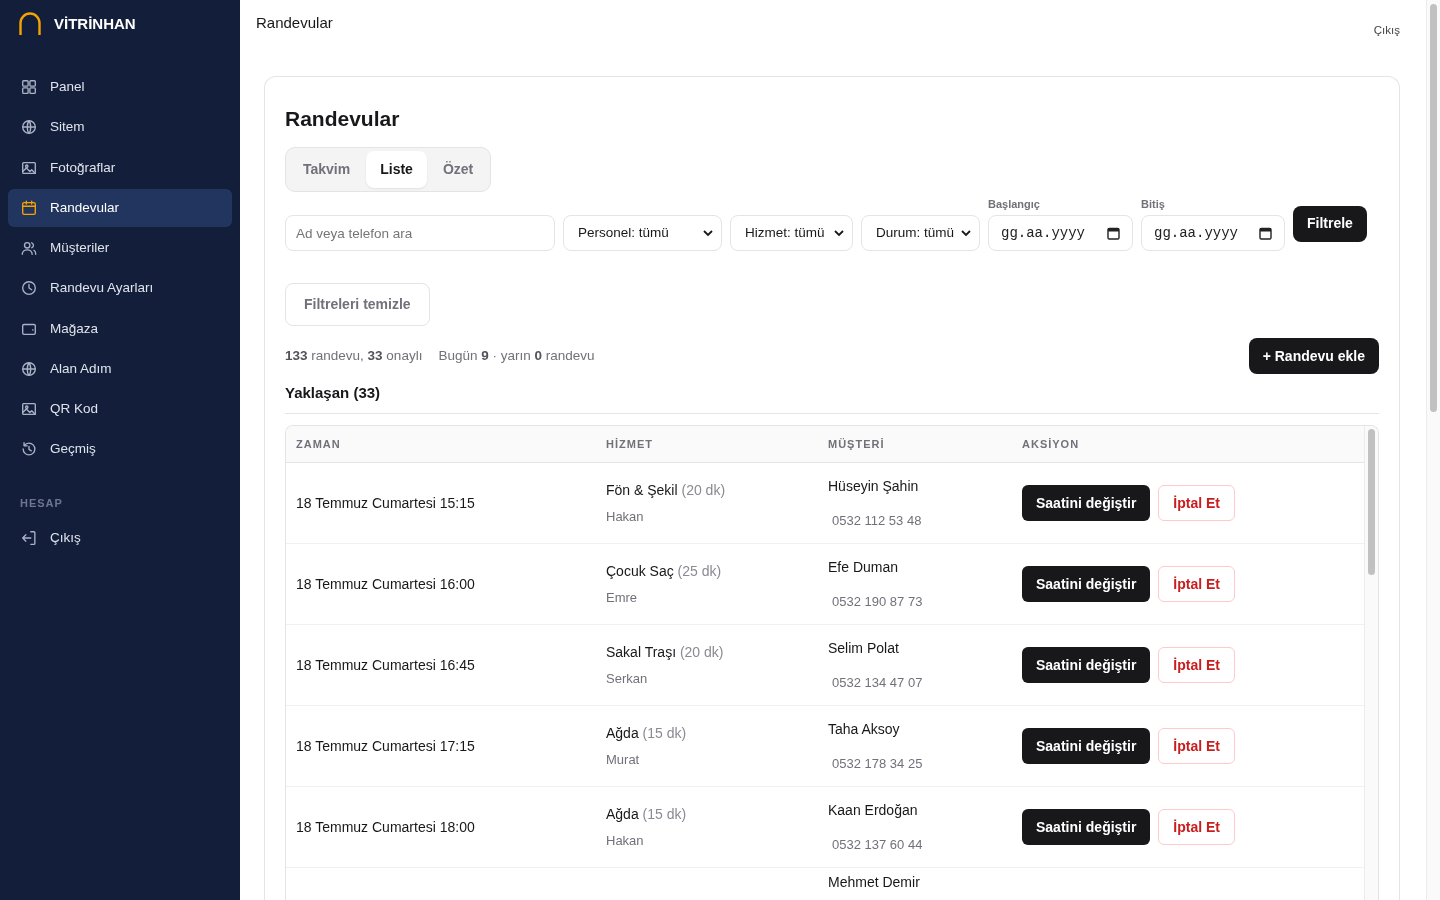  Describe the element at coordinates (1188, 444) in the screenshot. I see `column-header: AKSİYON` at that location.